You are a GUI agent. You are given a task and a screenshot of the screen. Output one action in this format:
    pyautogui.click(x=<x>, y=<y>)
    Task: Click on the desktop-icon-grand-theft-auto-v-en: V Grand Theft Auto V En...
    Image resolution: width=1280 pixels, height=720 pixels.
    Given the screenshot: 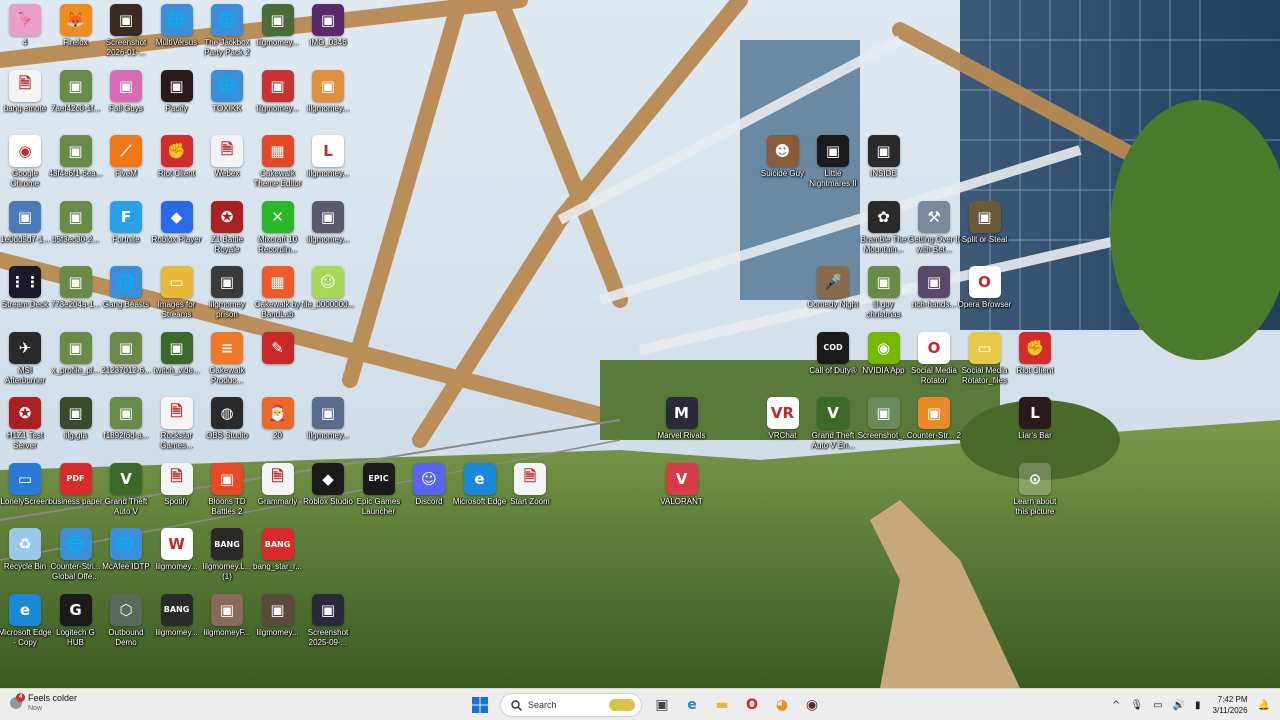 What is the action you would take?
    pyautogui.click(x=833, y=428)
    